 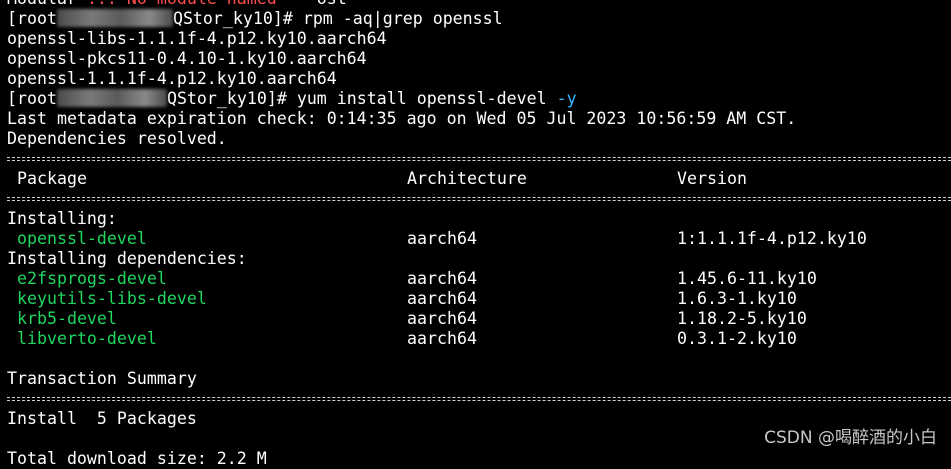 What do you see at coordinates (566, 98) in the screenshot?
I see `yum-flag: -y` at bounding box center [566, 98].